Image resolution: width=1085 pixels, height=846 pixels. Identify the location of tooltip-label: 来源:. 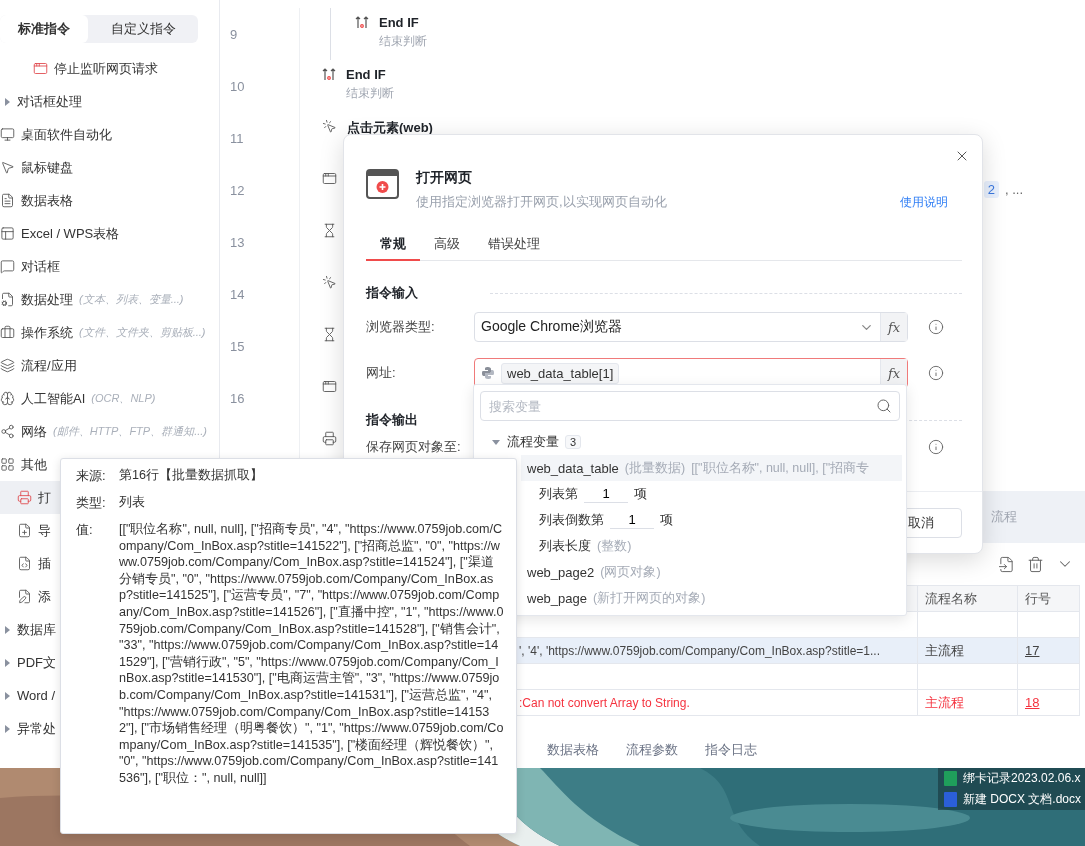
(91, 476).